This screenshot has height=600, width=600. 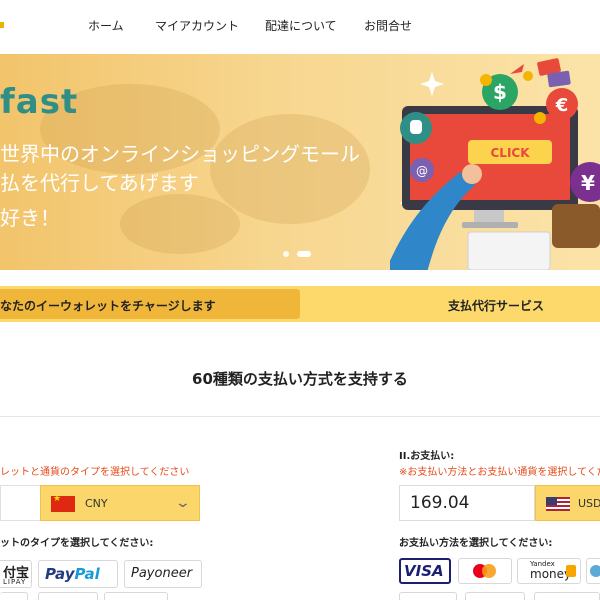 What do you see at coordinates (304, 254) in the screenshot?
I see `carousel-dot-active` at bounding box center [304, 254].